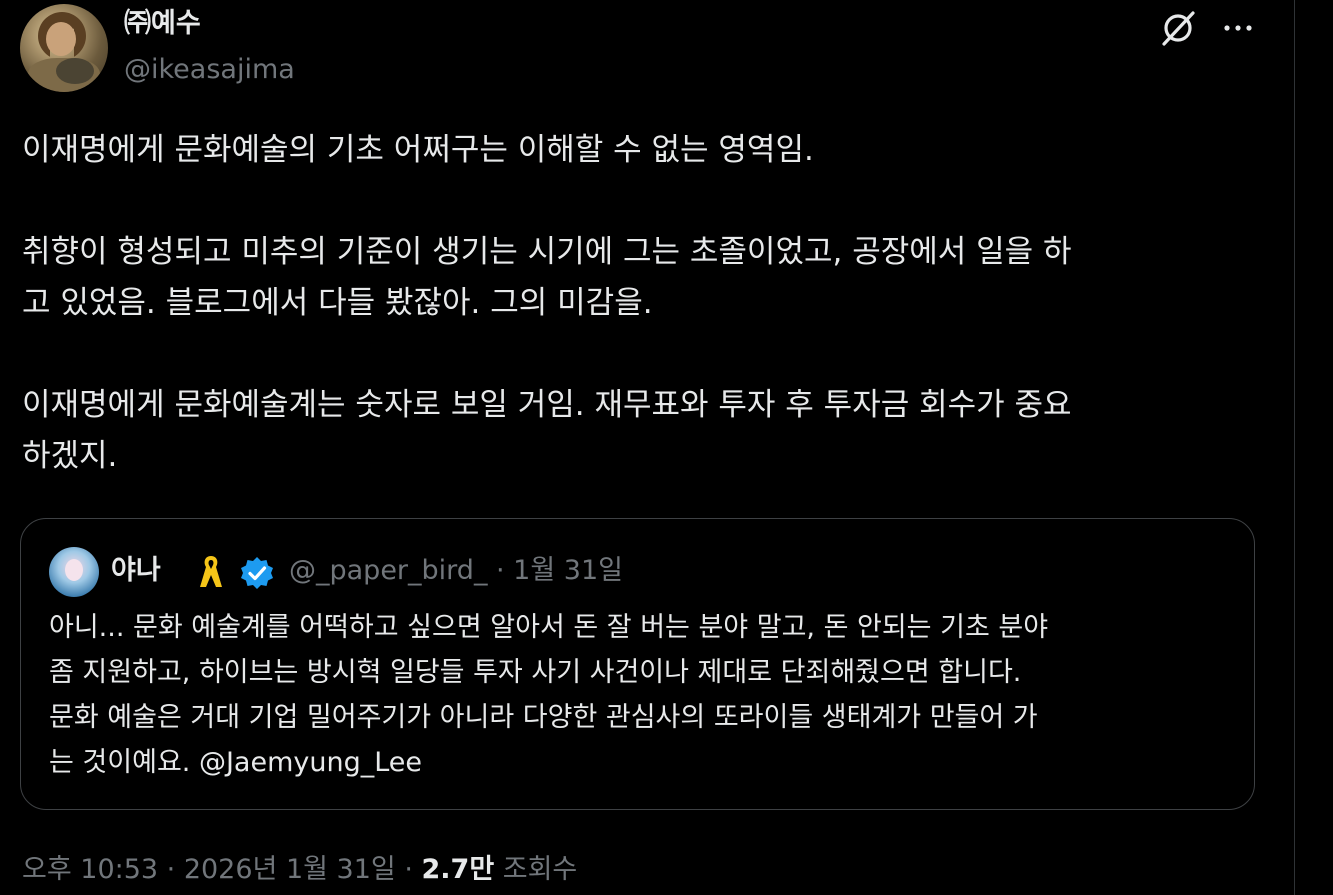 Image resolution: width=1333 pixels, height=895 pixels. What do you see at coordinates (61, 39) in the screenshot?
I see `avatar-figure-face` at bounding box center [61, 39].